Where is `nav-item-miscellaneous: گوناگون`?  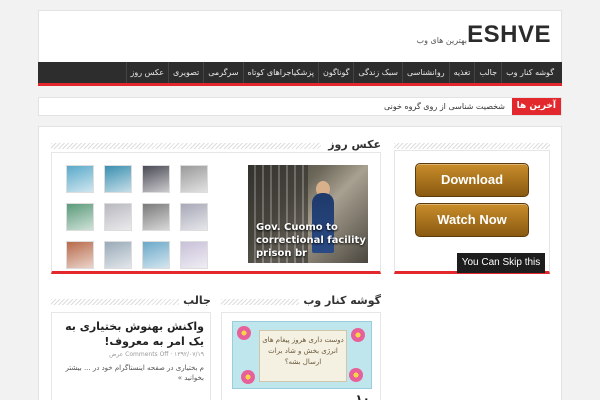
nav-item-miscellaneous: گوناگون is located at coordinates (335, 72).